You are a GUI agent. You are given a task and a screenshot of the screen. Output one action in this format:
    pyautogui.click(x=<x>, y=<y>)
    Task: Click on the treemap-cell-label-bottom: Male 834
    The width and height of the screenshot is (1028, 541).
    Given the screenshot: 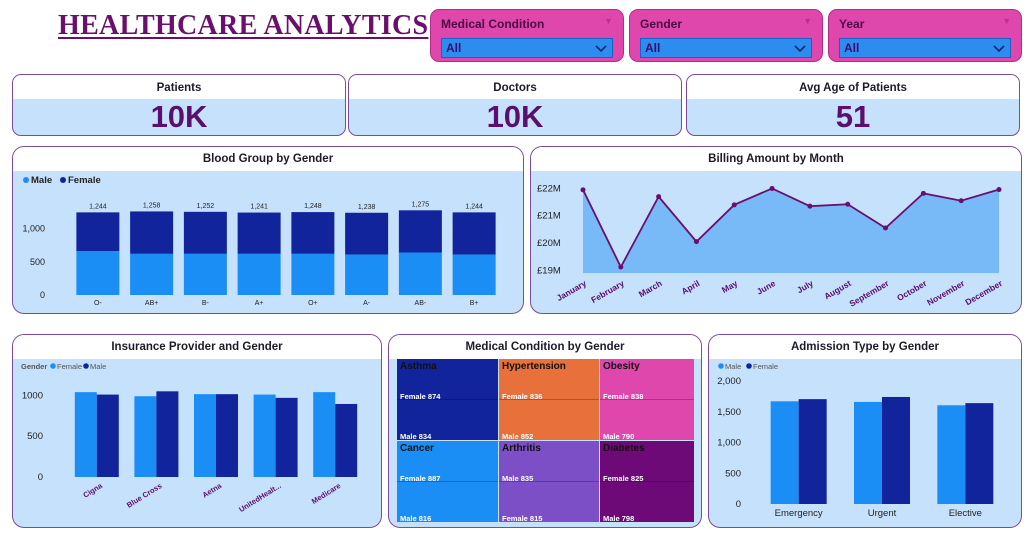 What is the action you would take?
    pyautogui.click(x=416, y=436)
    